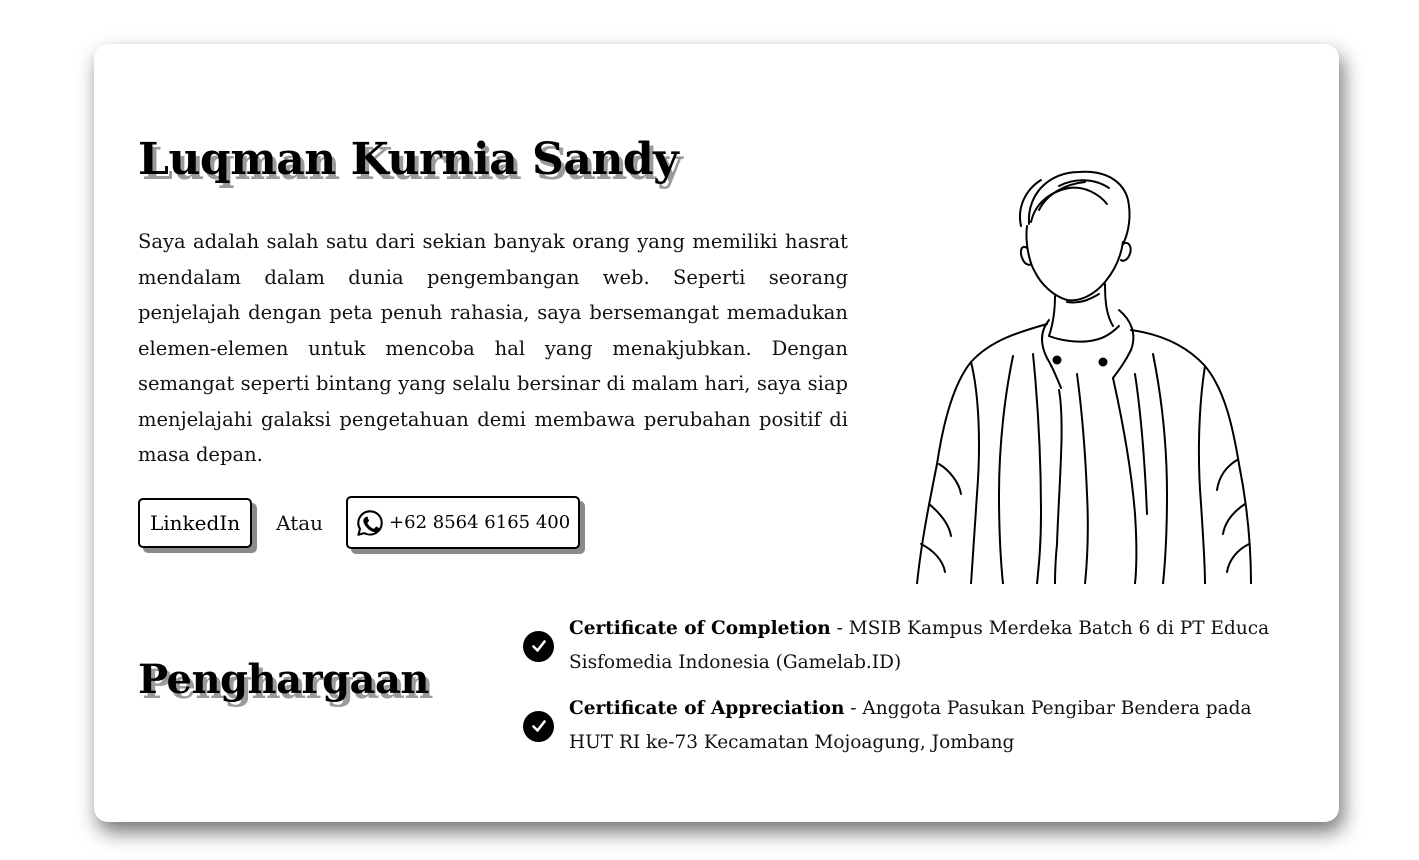 The height and width of the screenshot is (860, 1419). I want to click on portrait-illustration, so click(1084, 377).